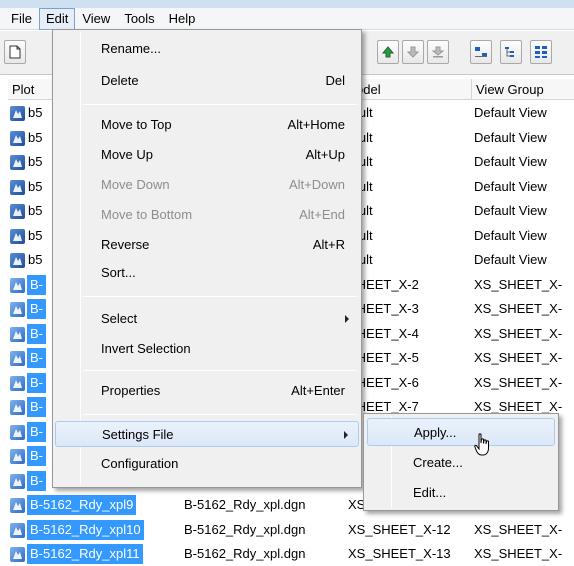 This screenshot has width=574, height=566. Describe the element at coordinates (383, 308) in the screenshot. I see `model-cell: SHEET_X-3` at that location.